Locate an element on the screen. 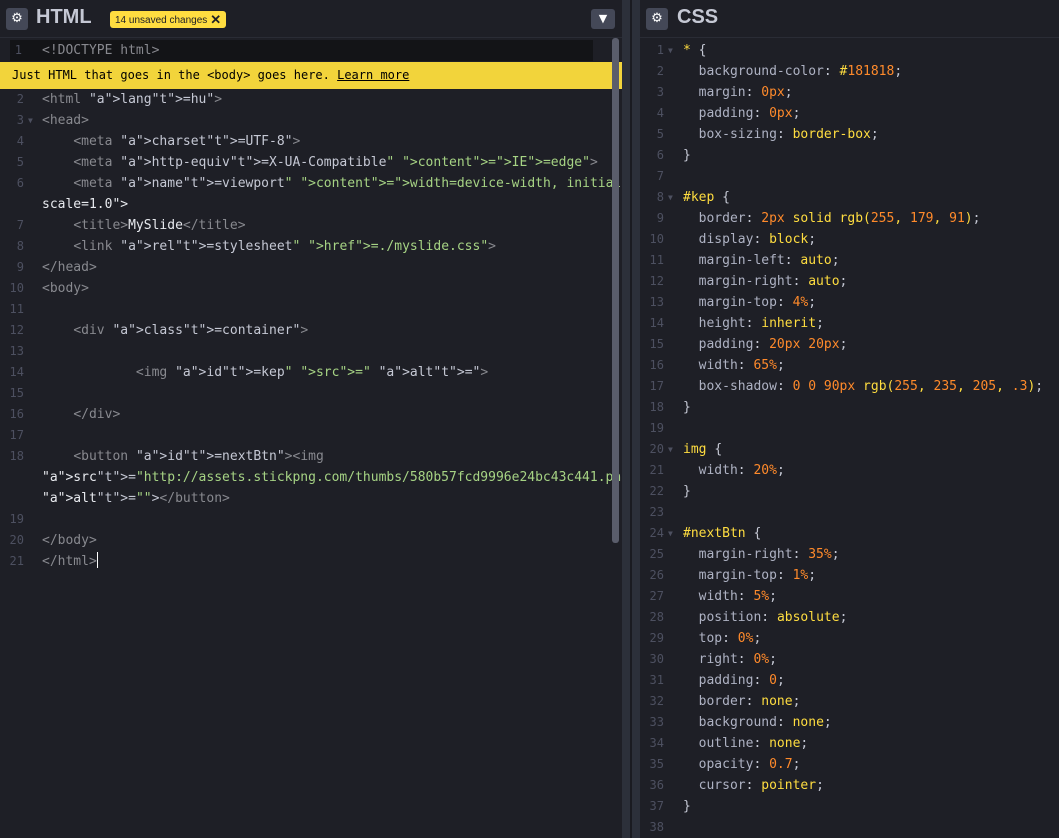 The width and height of the screenshot is (1059, 838). code-line: 16 </div> is located at coordinates (311, 414).